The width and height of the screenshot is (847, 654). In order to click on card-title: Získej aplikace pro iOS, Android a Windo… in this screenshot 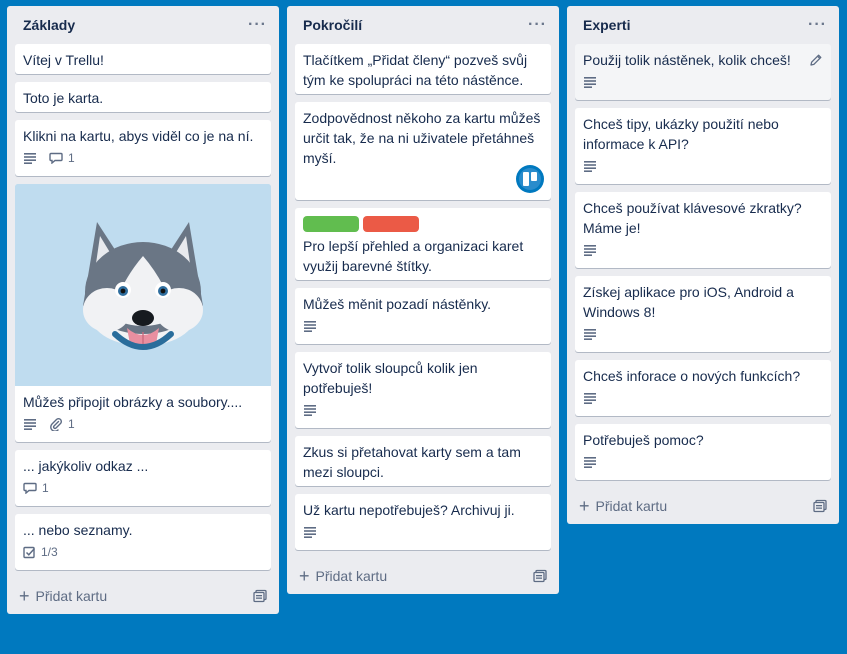, I will do `click(688, 302)`.